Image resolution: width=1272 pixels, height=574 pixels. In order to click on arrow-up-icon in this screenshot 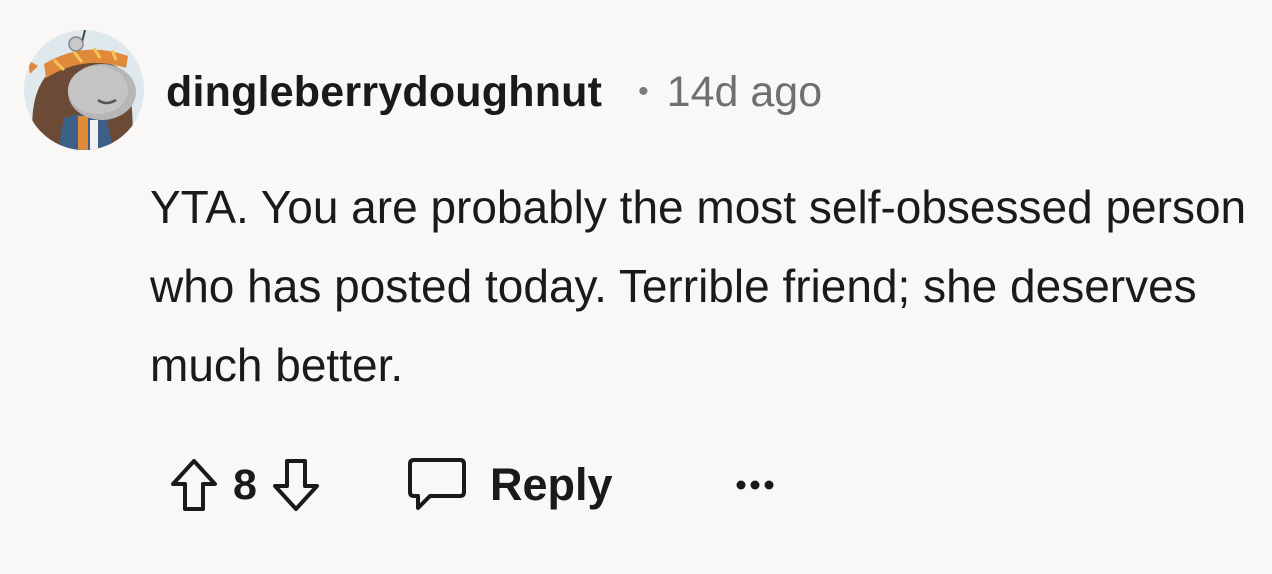, I will do `click(194, 485)`.